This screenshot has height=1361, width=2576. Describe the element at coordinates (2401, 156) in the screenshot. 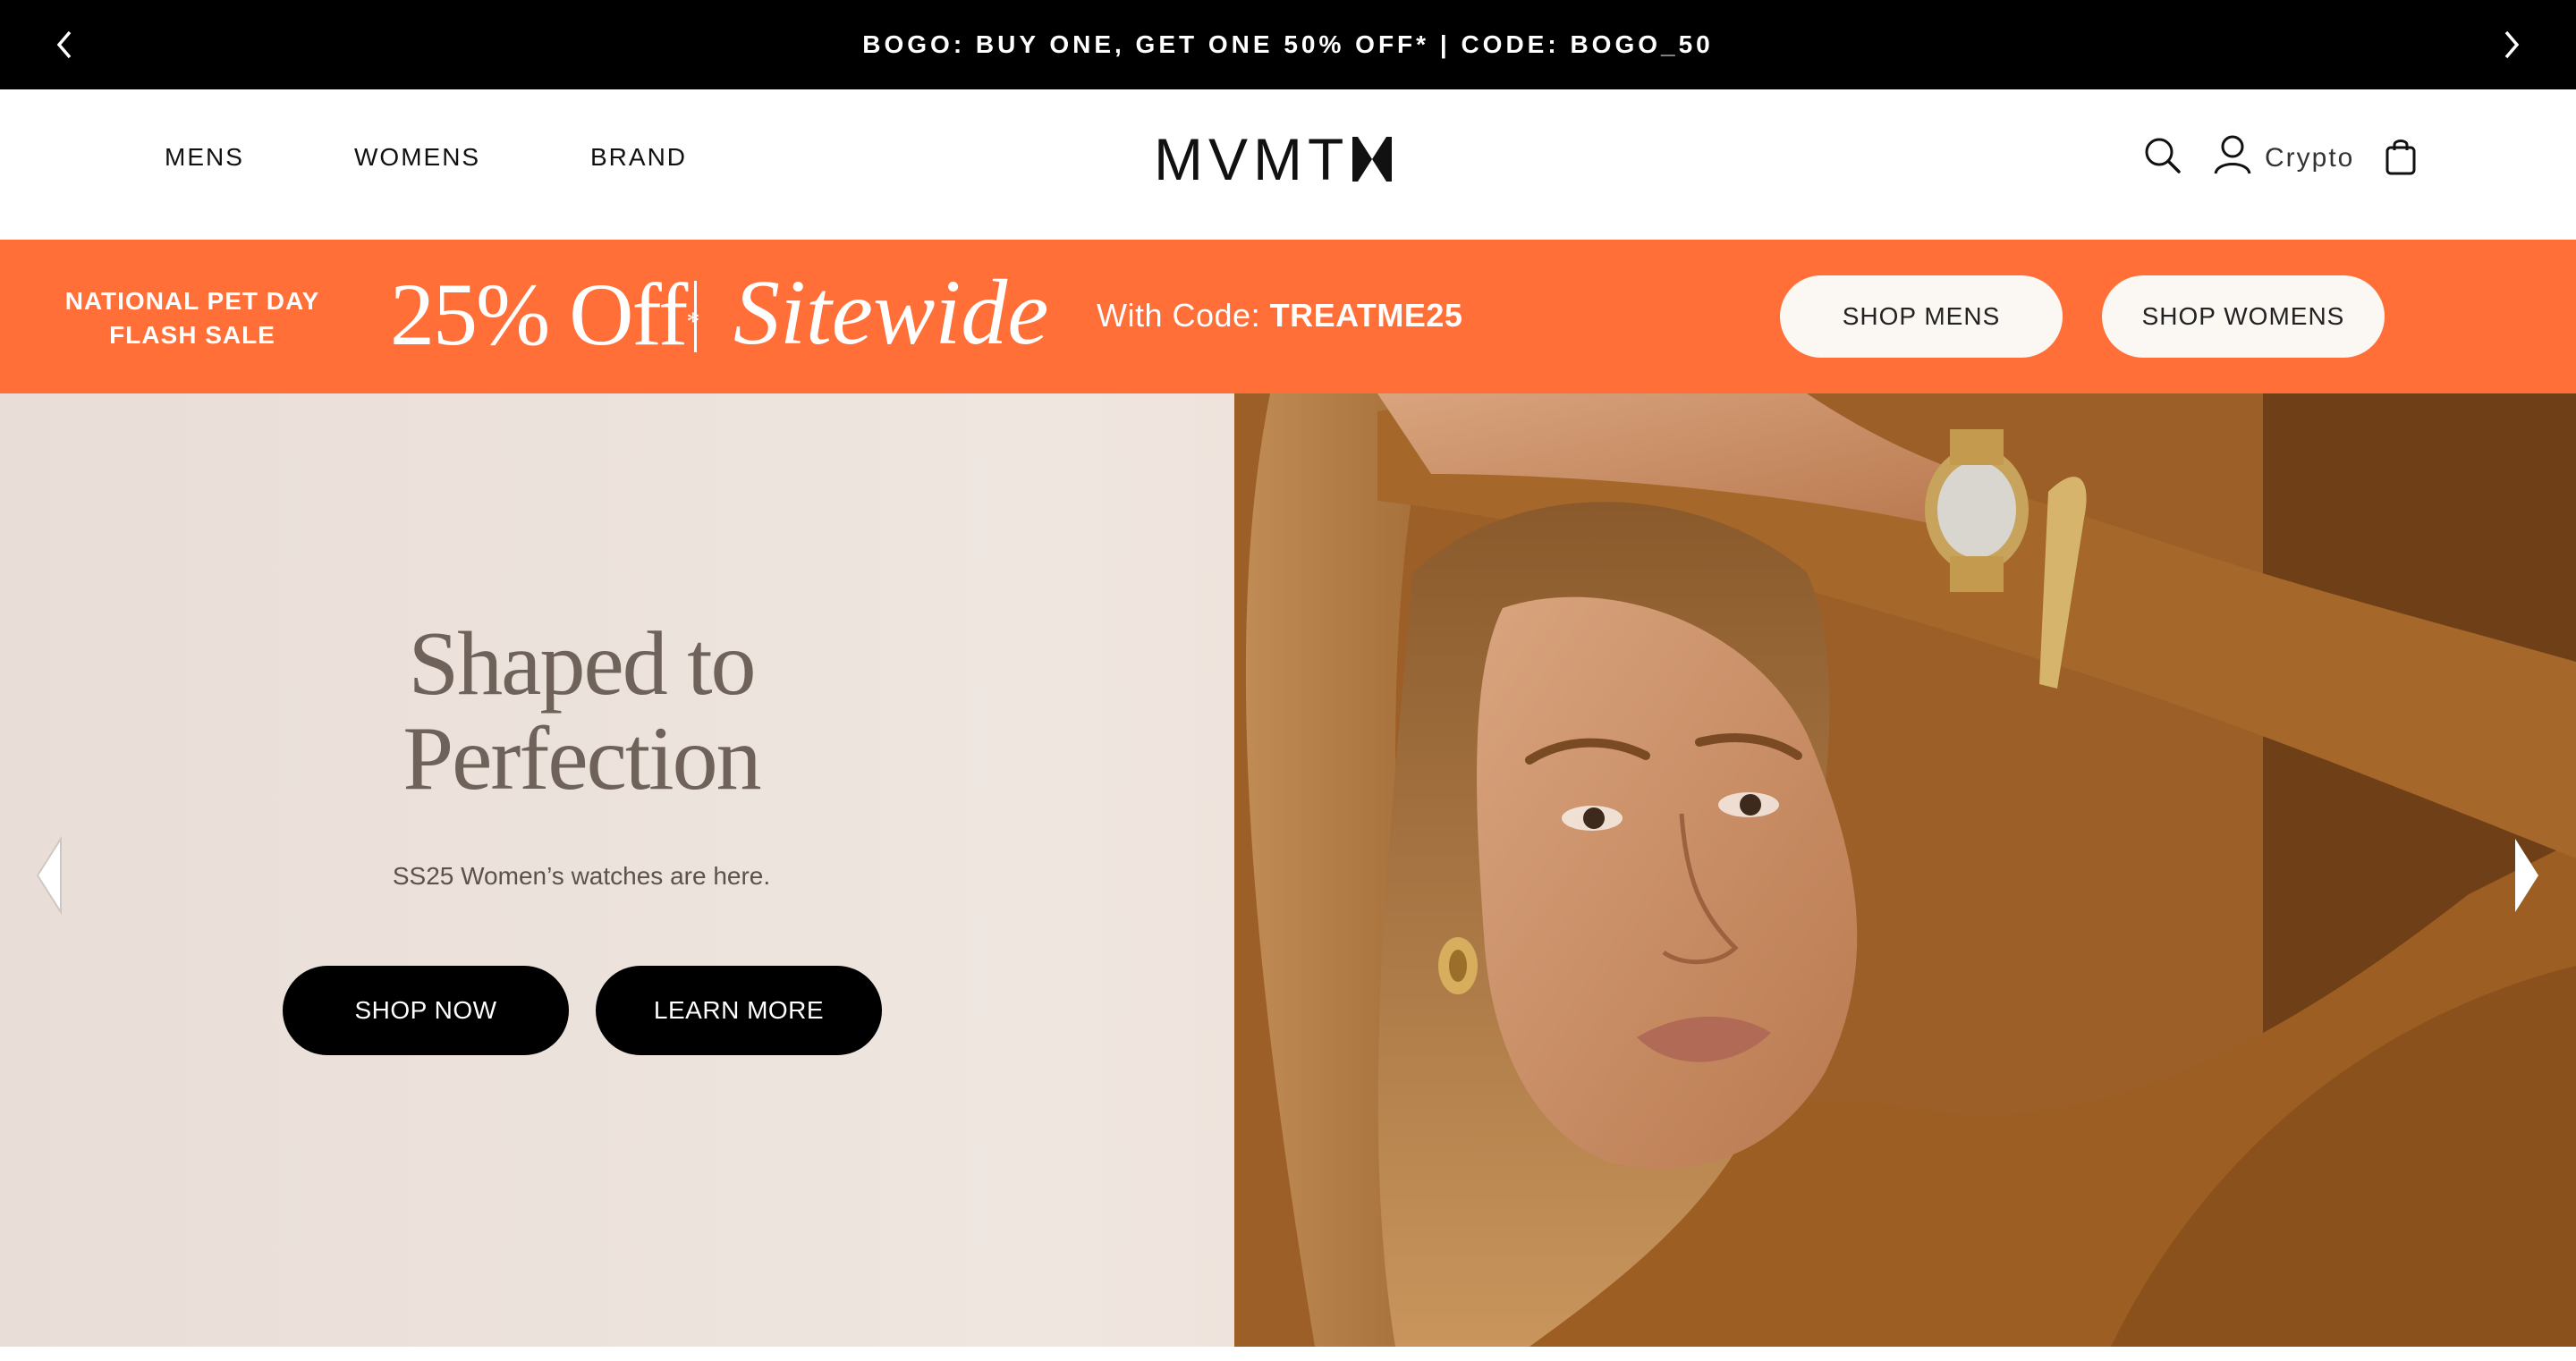

I see `shopping-bag-icon` at that location.